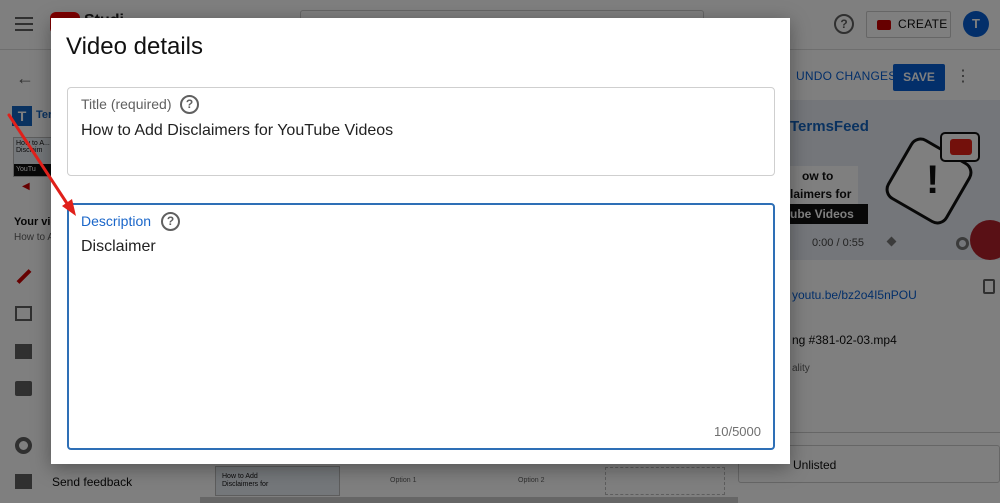 The image size is (1000, 503). Describe the element at coordinates (118, 247) in the screenshot. I see `description-input: Disclaimer` at that location.